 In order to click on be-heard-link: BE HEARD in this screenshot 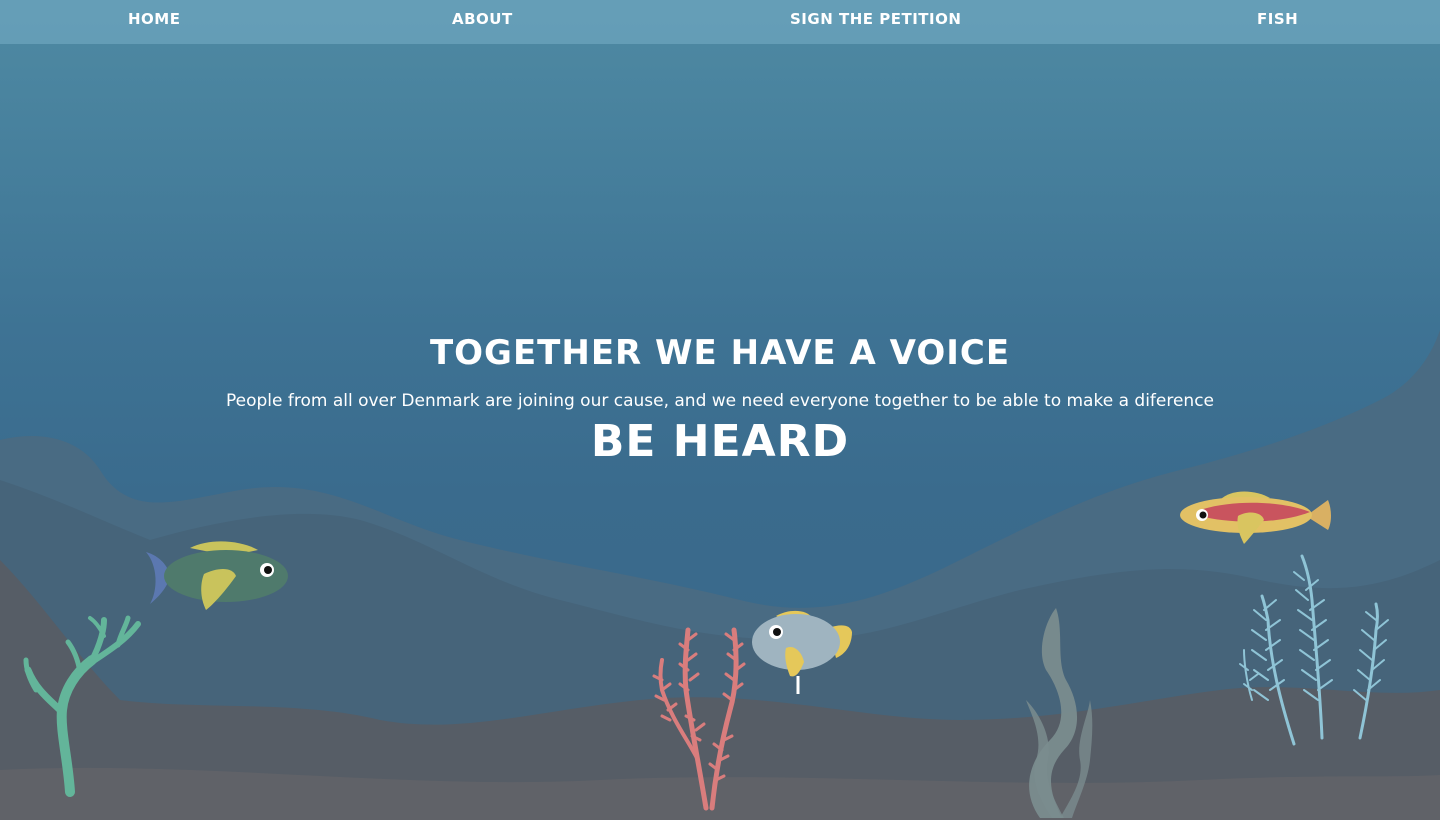, I will do `click(720, 442)`.